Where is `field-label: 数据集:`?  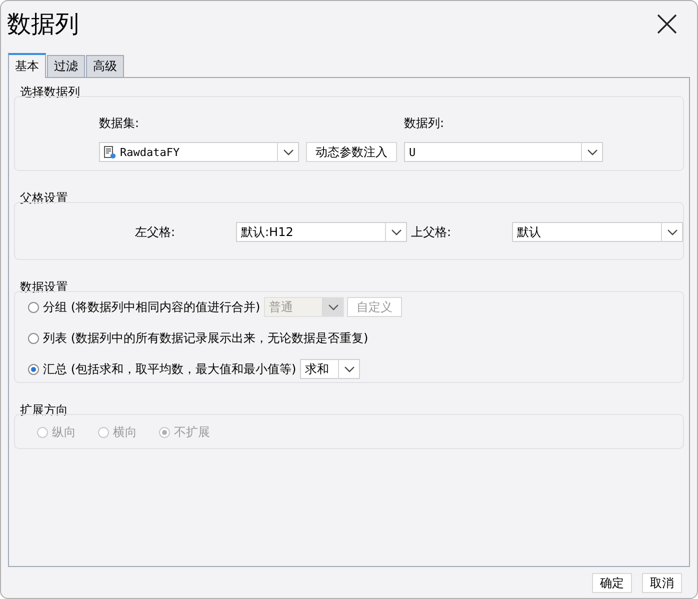 field-label: 数据集: is located at coordinates (119, 123).